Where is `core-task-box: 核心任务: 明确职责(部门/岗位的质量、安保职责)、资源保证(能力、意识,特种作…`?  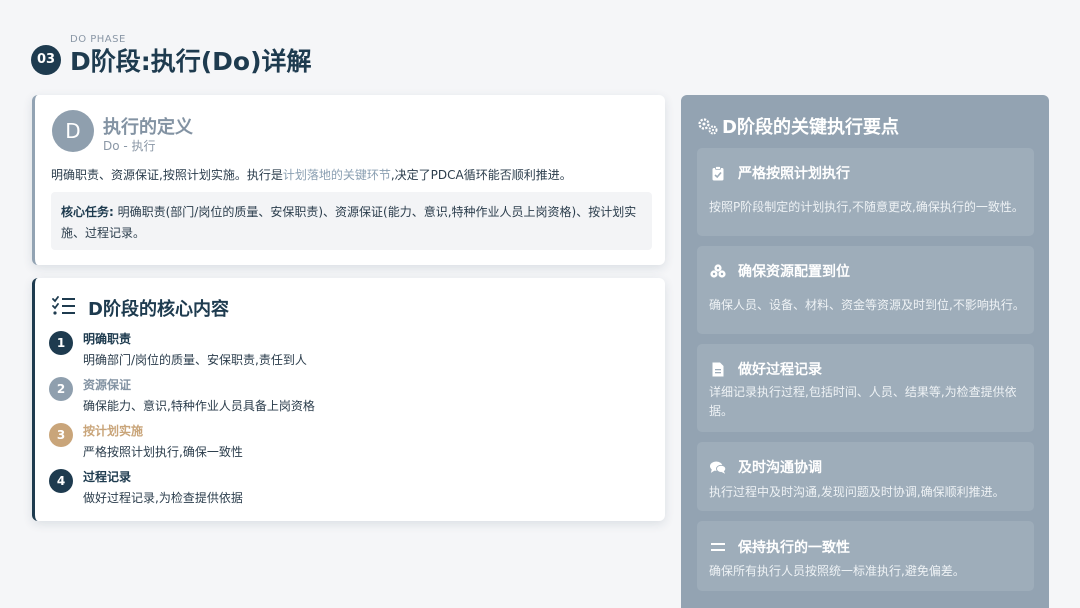
core-task-box: 核心任务: 明确职责(部门/岗位的质量、安保职责)、资源保证(能力、意识,特种作… is located at coordinates (351, 221).